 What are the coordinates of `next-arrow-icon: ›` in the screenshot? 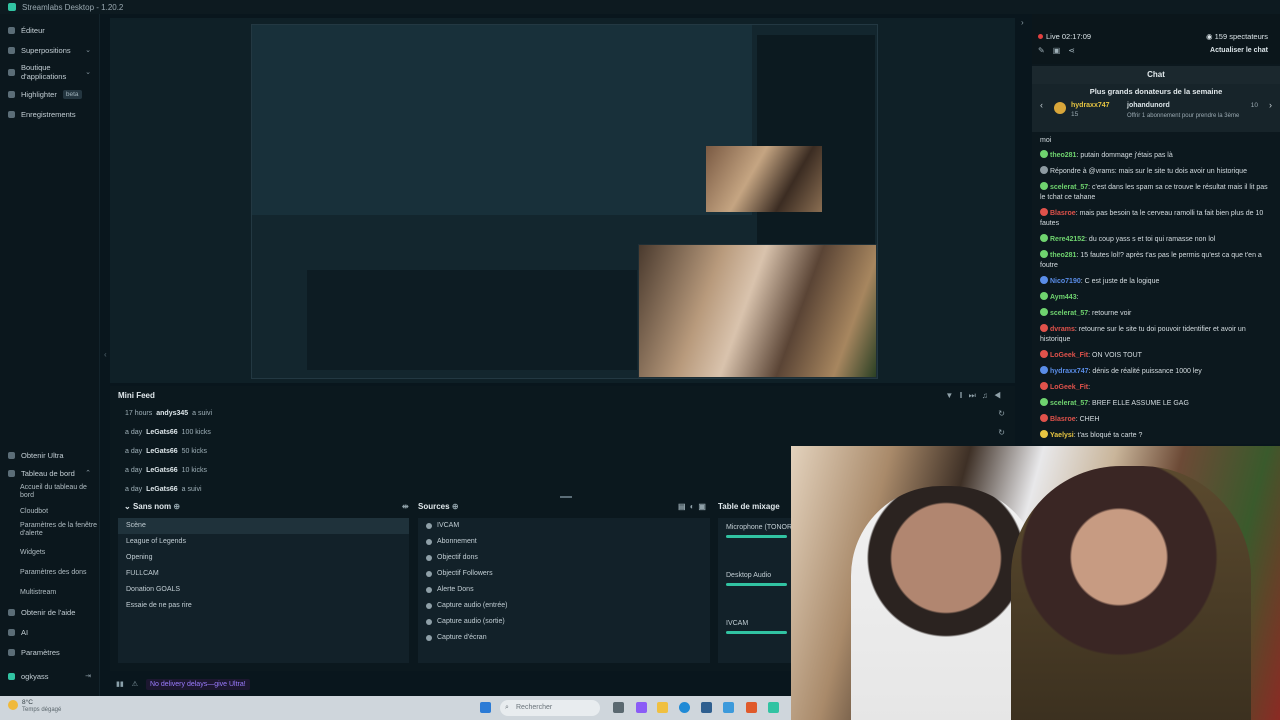 It's located at (1270, 105).